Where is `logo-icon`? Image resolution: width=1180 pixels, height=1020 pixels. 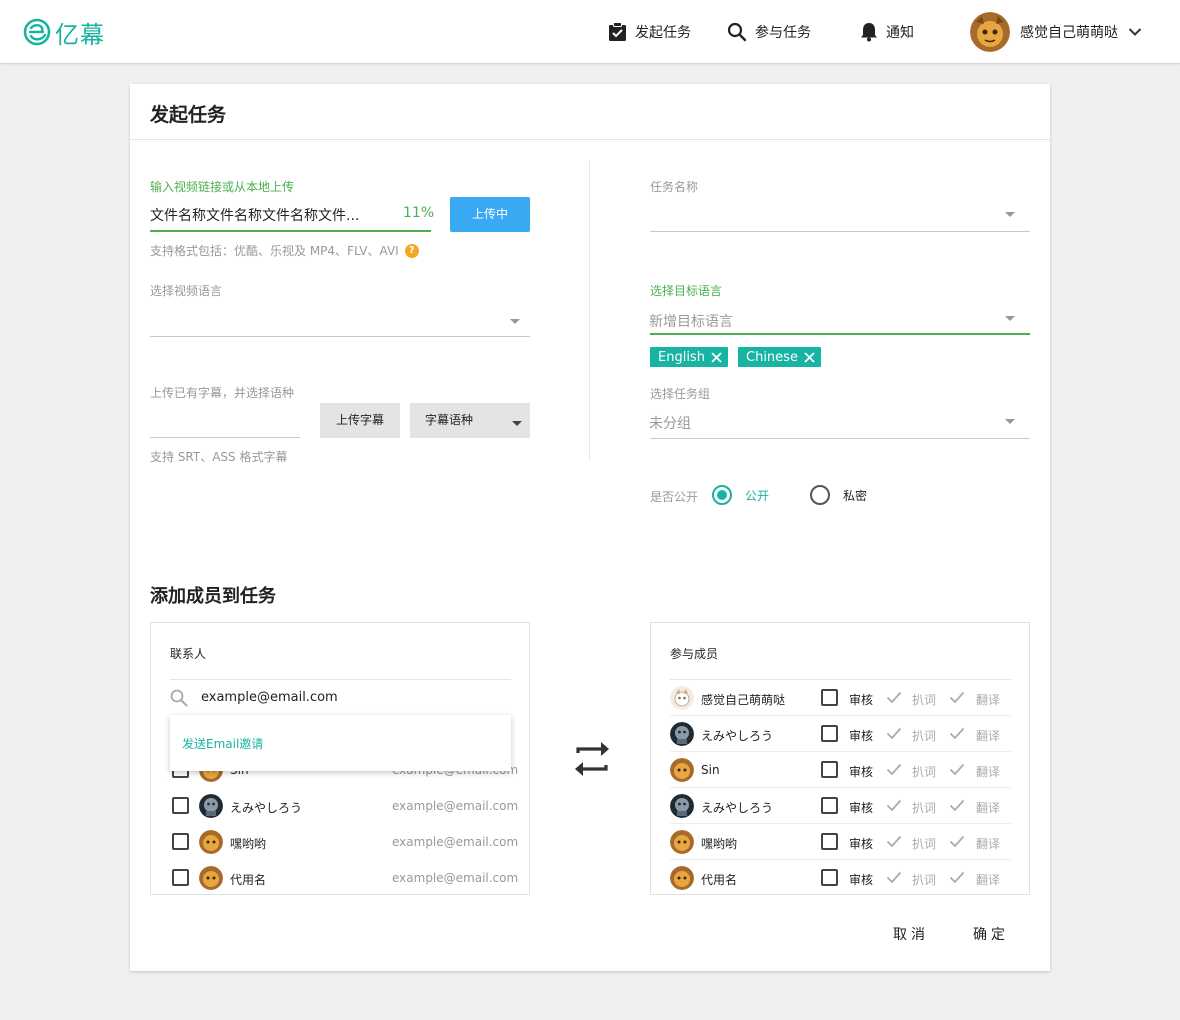
logo-icon is located at coordinates (37, 32).